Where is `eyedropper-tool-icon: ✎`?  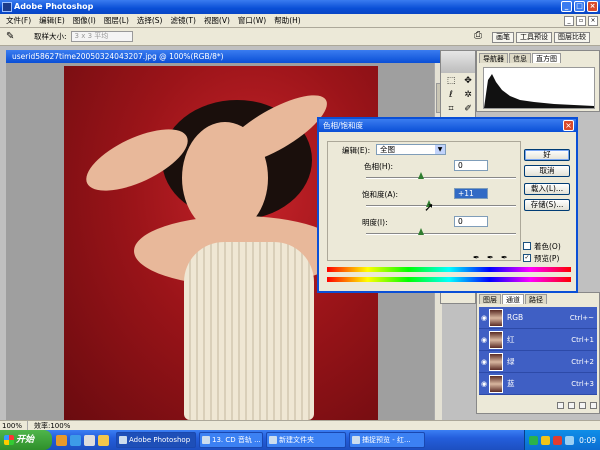
eyedropper-tool-icon: ✎ is located at coordinates (13, 37).